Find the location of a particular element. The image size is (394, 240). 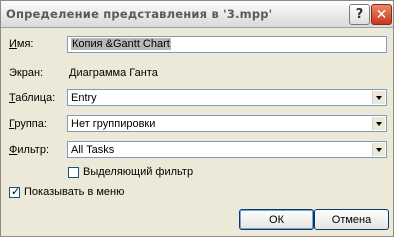

name-input: Копия &Gantt Chart is located at coordinates (227, 44).